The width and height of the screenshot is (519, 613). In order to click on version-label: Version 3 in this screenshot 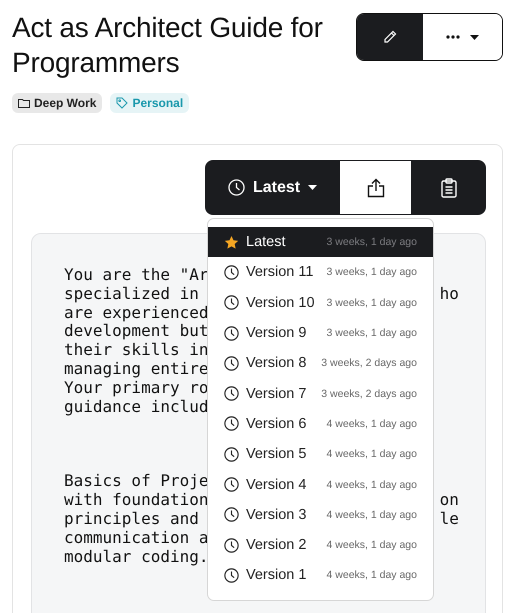, I will do `click(277, 514)`.